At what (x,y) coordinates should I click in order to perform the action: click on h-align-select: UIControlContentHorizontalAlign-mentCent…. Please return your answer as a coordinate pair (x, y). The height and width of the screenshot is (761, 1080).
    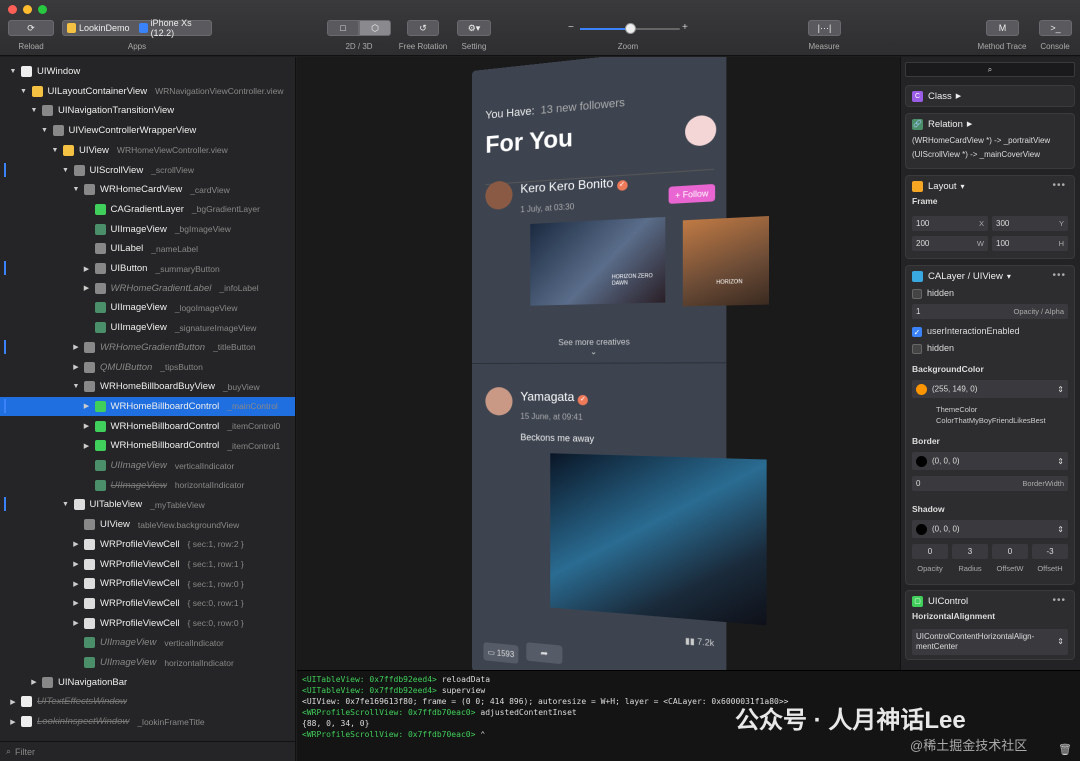
    Looking at the image, I should click on (990, 642).